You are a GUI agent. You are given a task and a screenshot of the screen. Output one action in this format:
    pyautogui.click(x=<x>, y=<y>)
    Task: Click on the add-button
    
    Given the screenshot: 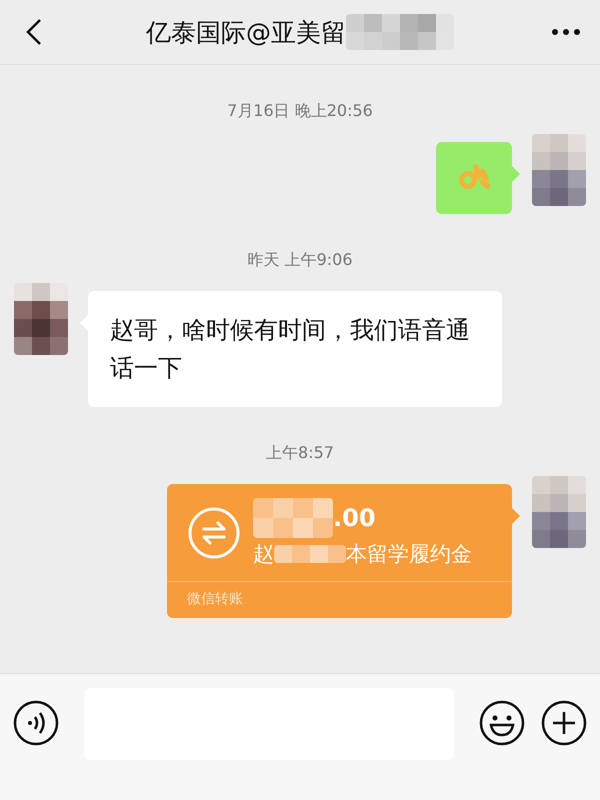 What is the action you would take?
    pyautogui.click(x=564, y=723)
    